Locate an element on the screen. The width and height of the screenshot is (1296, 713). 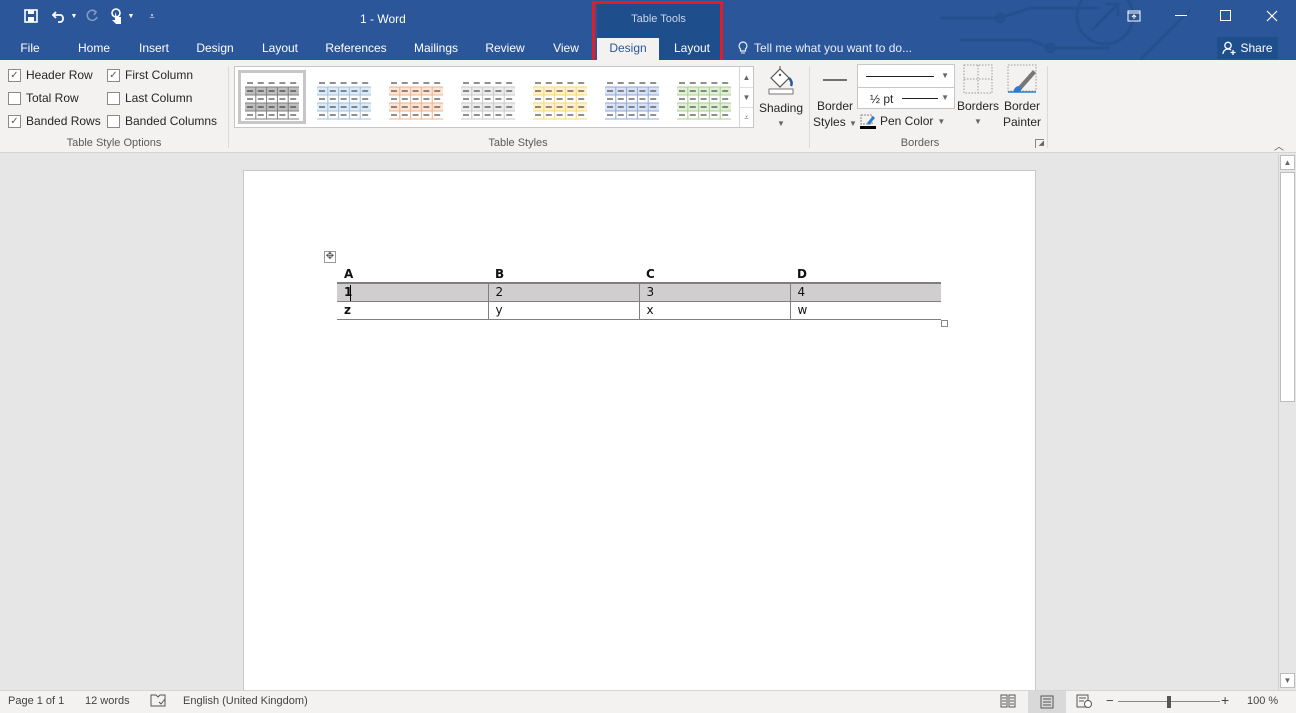
total-row-checkbox: Total Row is located at coordinates (43, 98).